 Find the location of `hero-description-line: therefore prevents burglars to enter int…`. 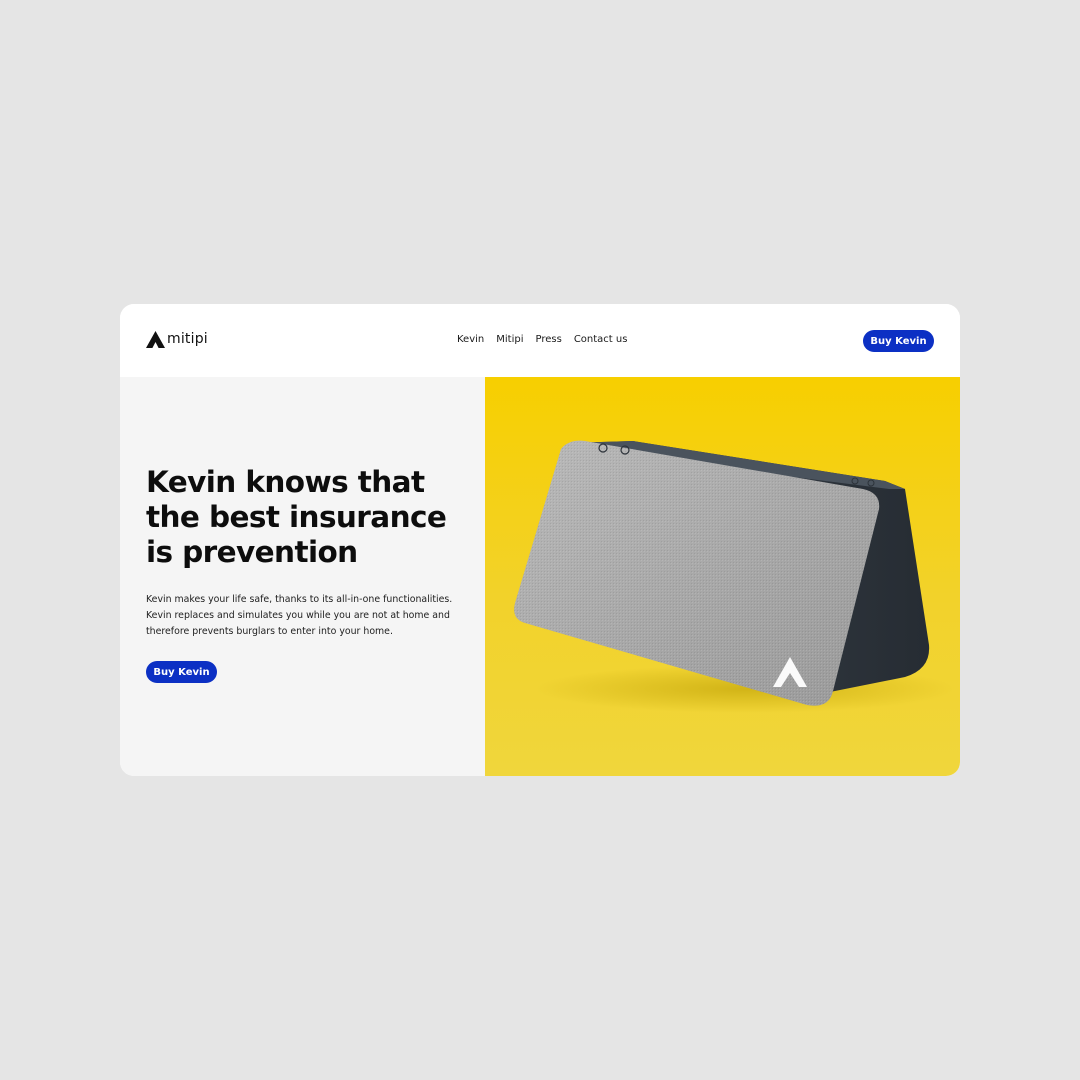

hero-description-line: therefore prevents burglars to enter int… is located at coordinates (269, 631).